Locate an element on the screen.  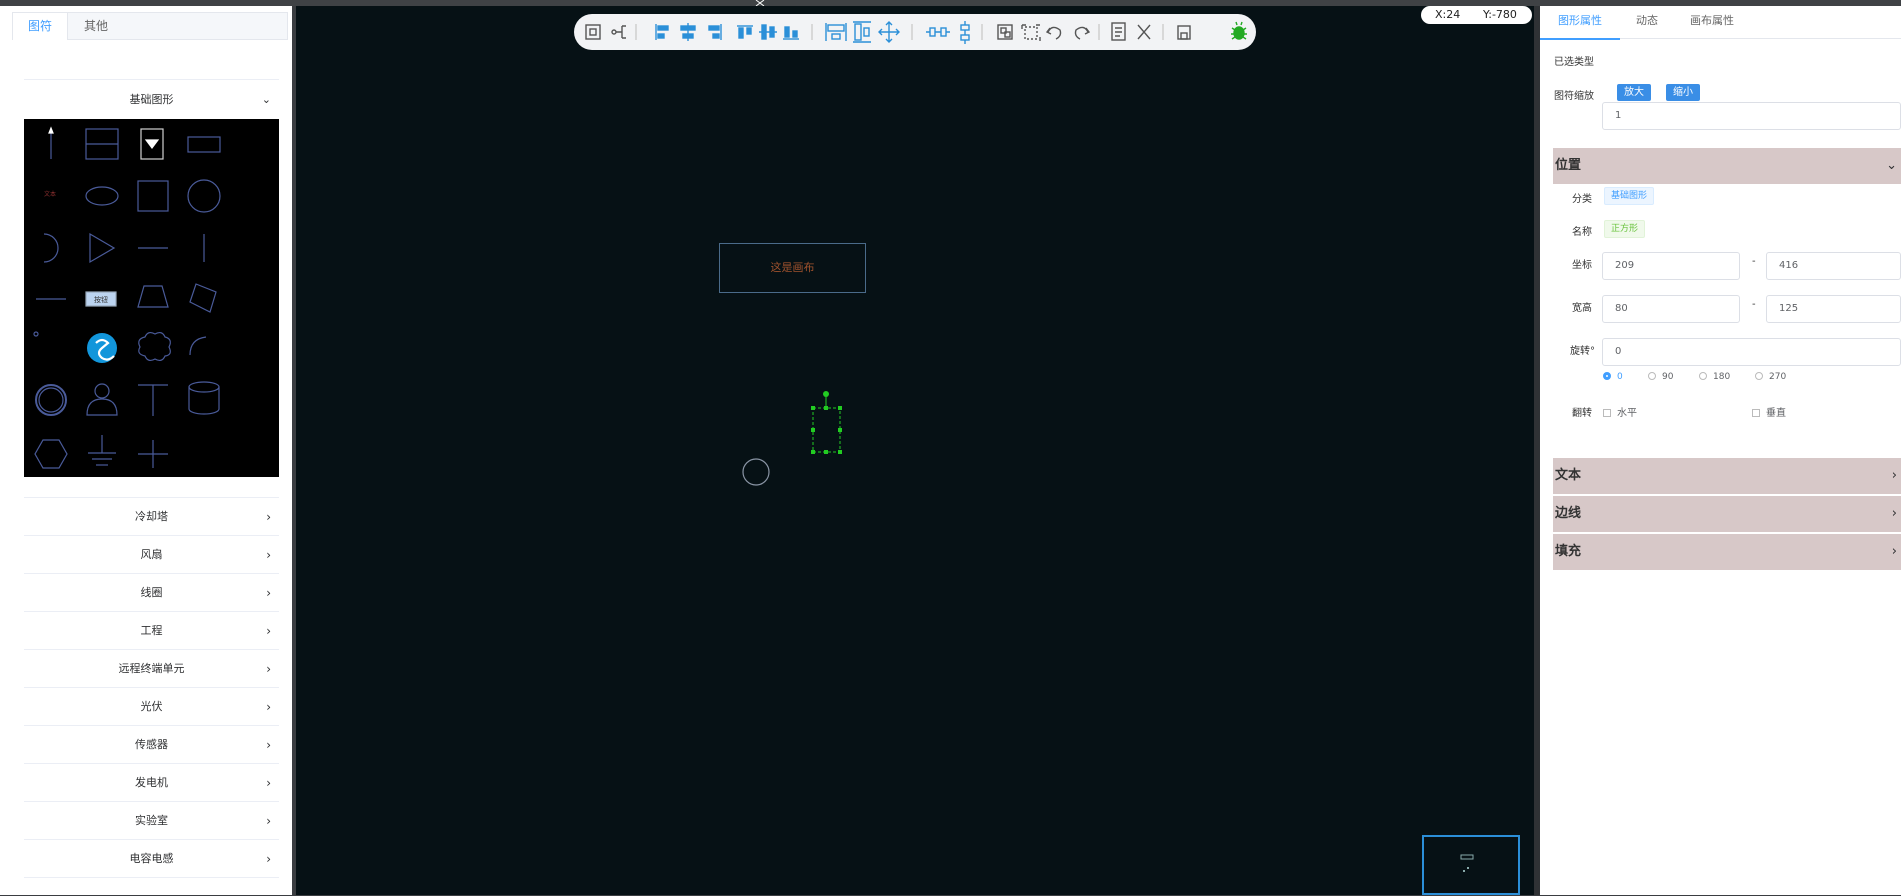
coord-x-readout: X:24 is located at coordinates (1448, 14).